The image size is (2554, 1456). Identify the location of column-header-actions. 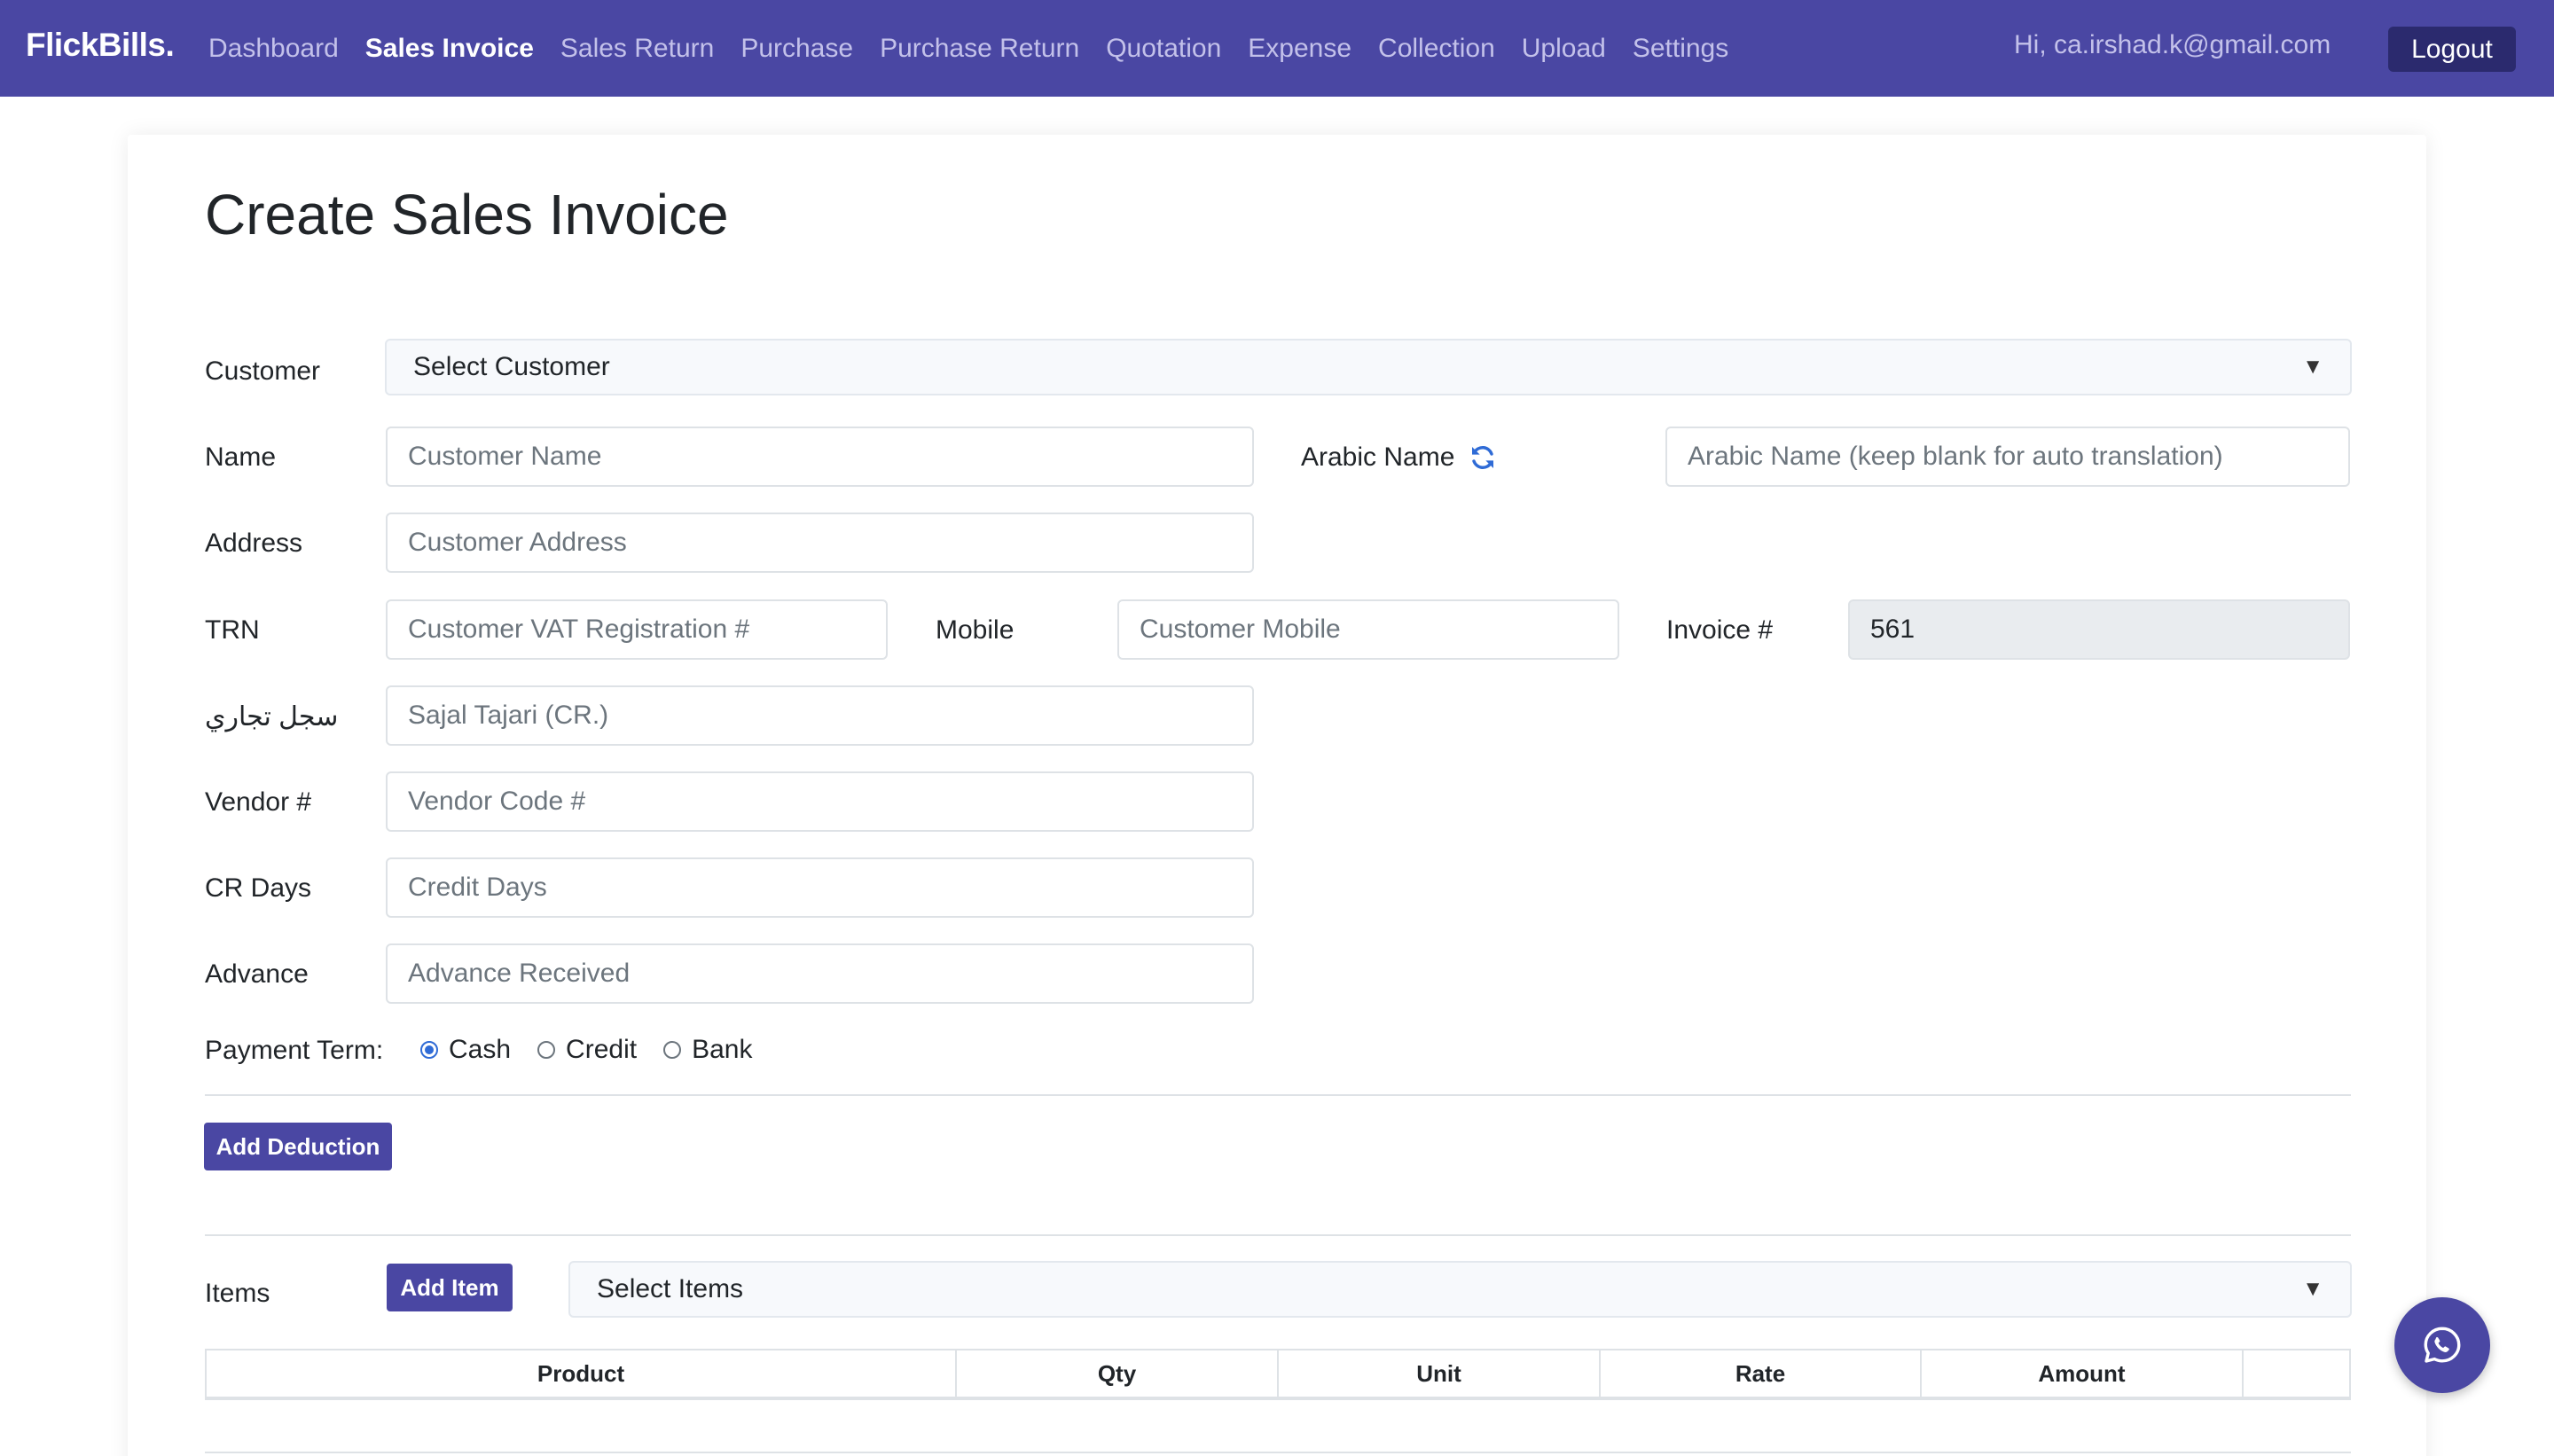
(2296, 1373).